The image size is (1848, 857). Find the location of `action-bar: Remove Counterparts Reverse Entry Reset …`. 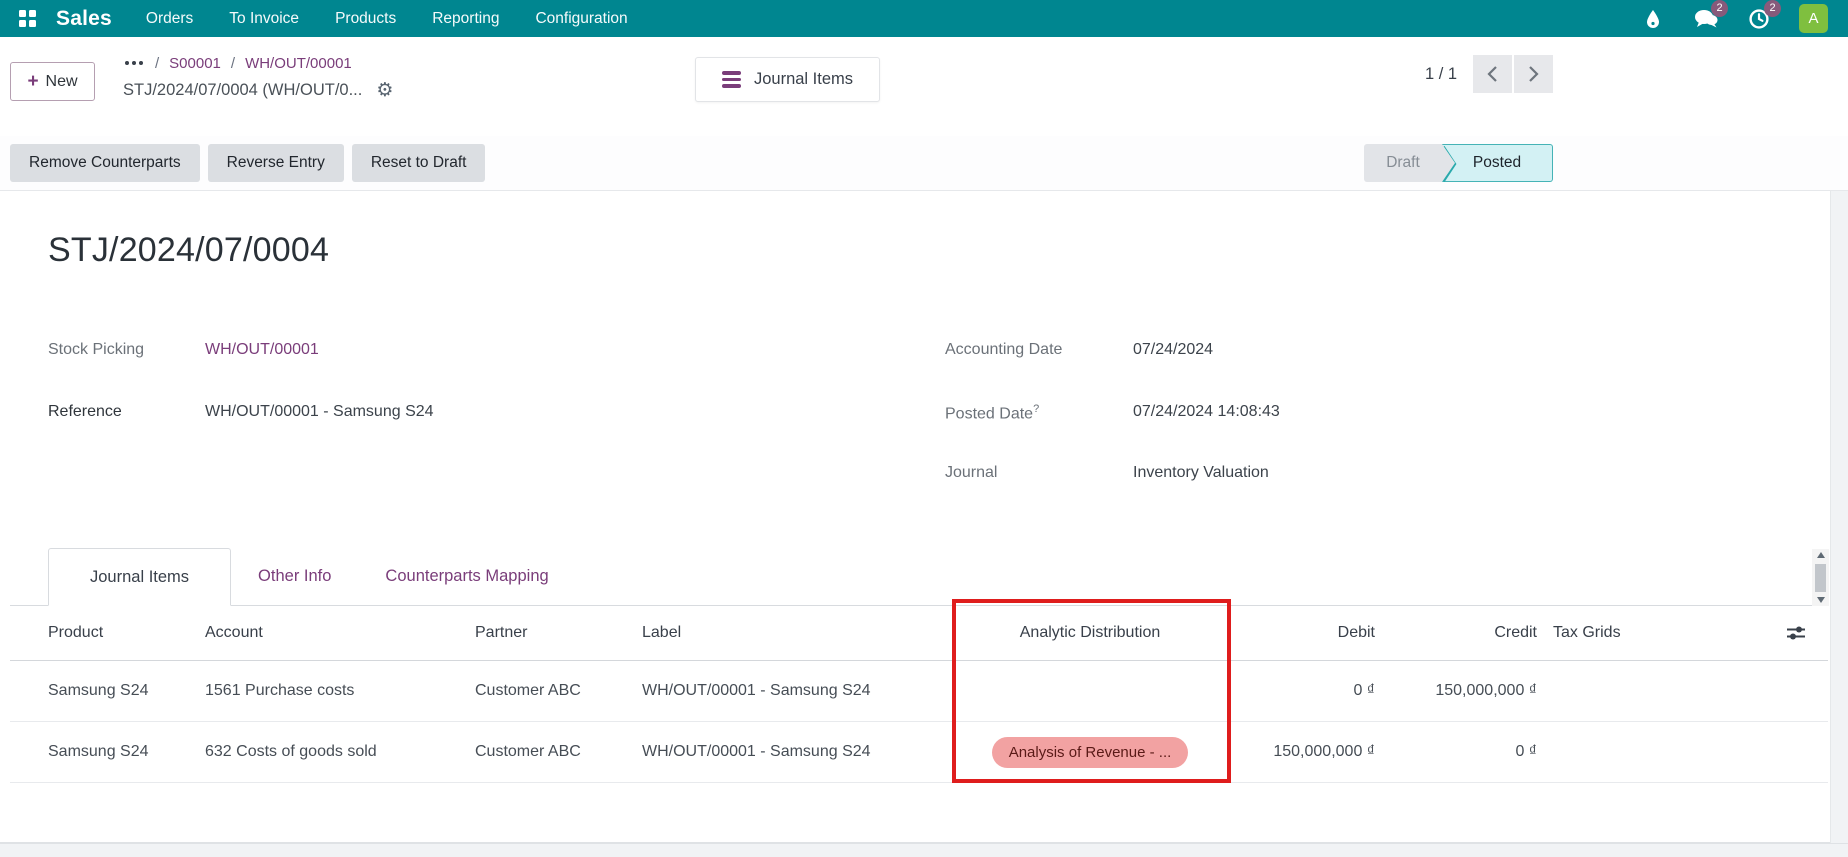

action-bar: Remove Counterparts Reverse Entry Reset … is located at coordinates (924, 163).